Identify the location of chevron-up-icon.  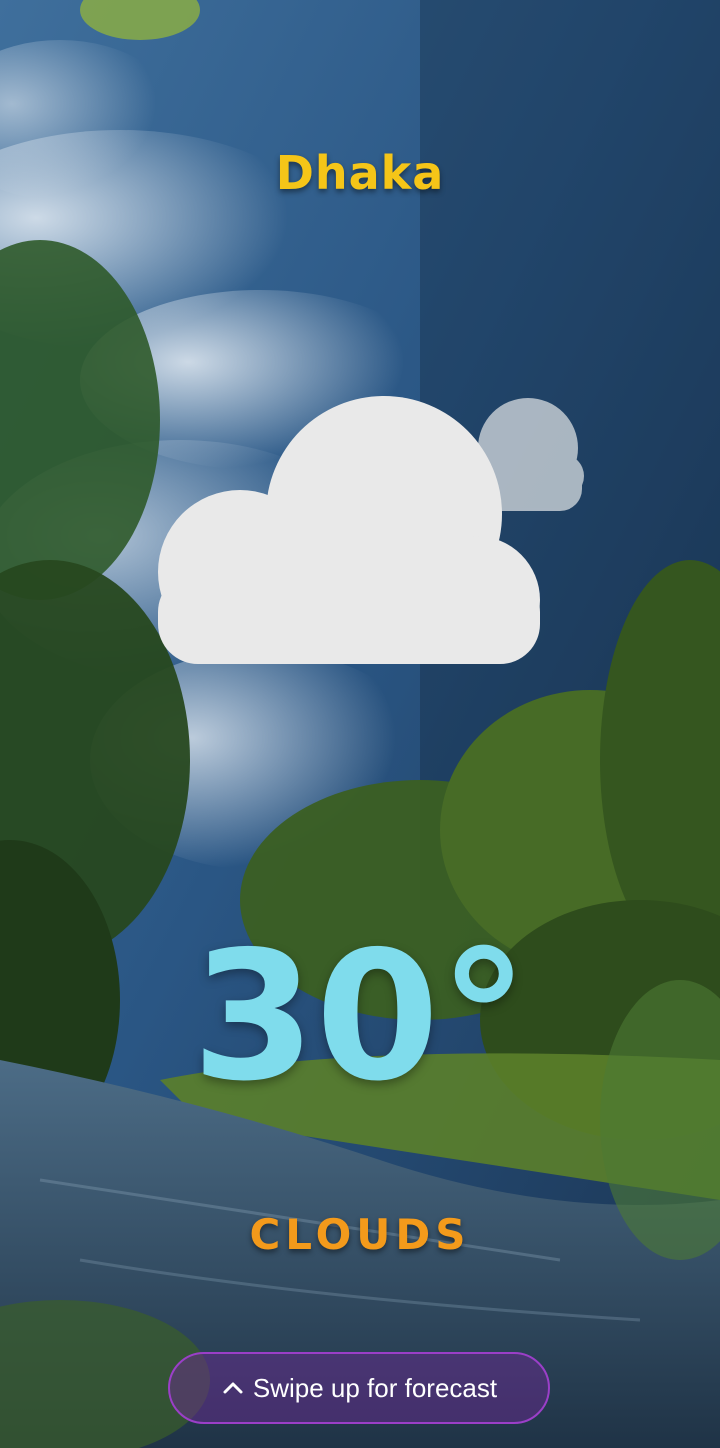
(233, 1388).